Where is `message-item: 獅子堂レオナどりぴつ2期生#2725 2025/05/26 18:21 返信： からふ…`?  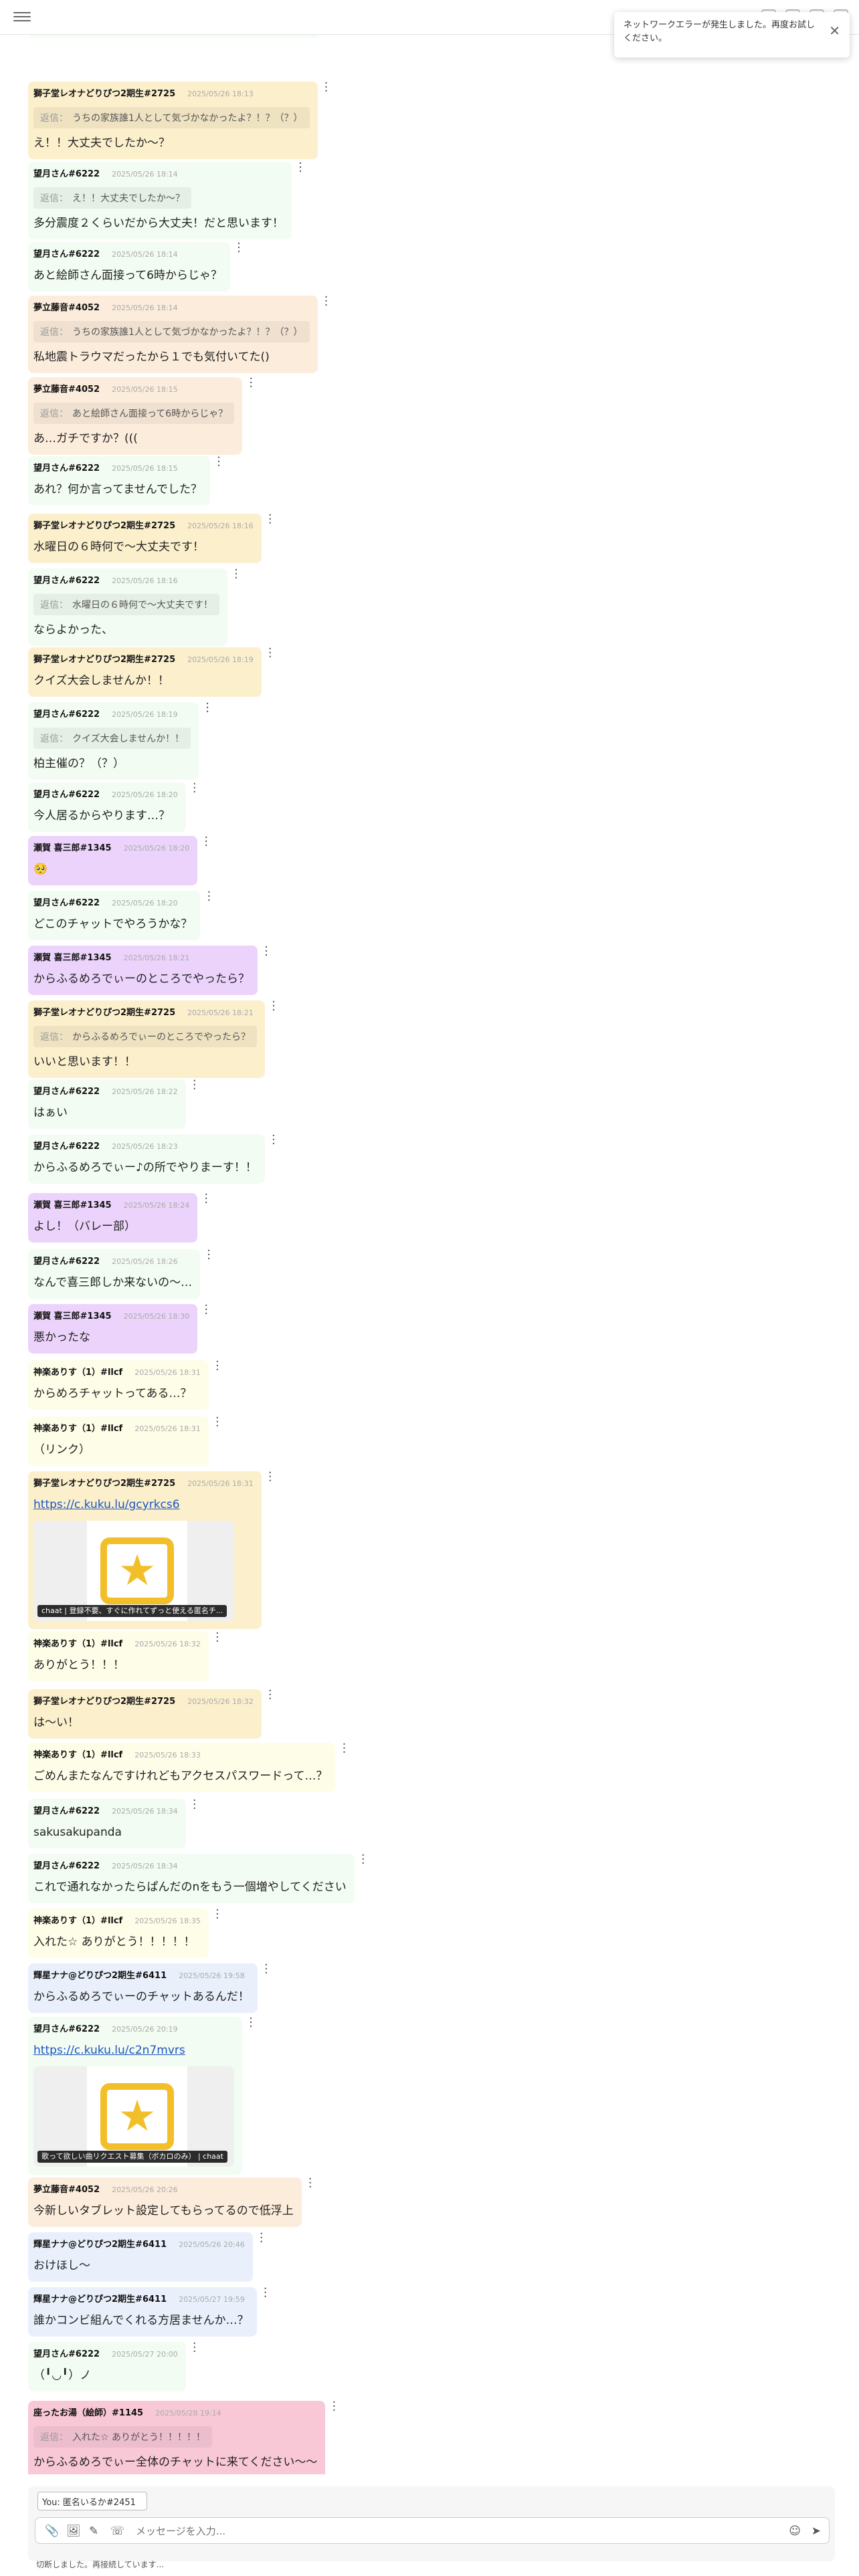
message-item: 獅子堂レオナどりぴつ2期生#2725 2025/05/26 18:21 返信： からふ… is located at coordinates (152, 1037).